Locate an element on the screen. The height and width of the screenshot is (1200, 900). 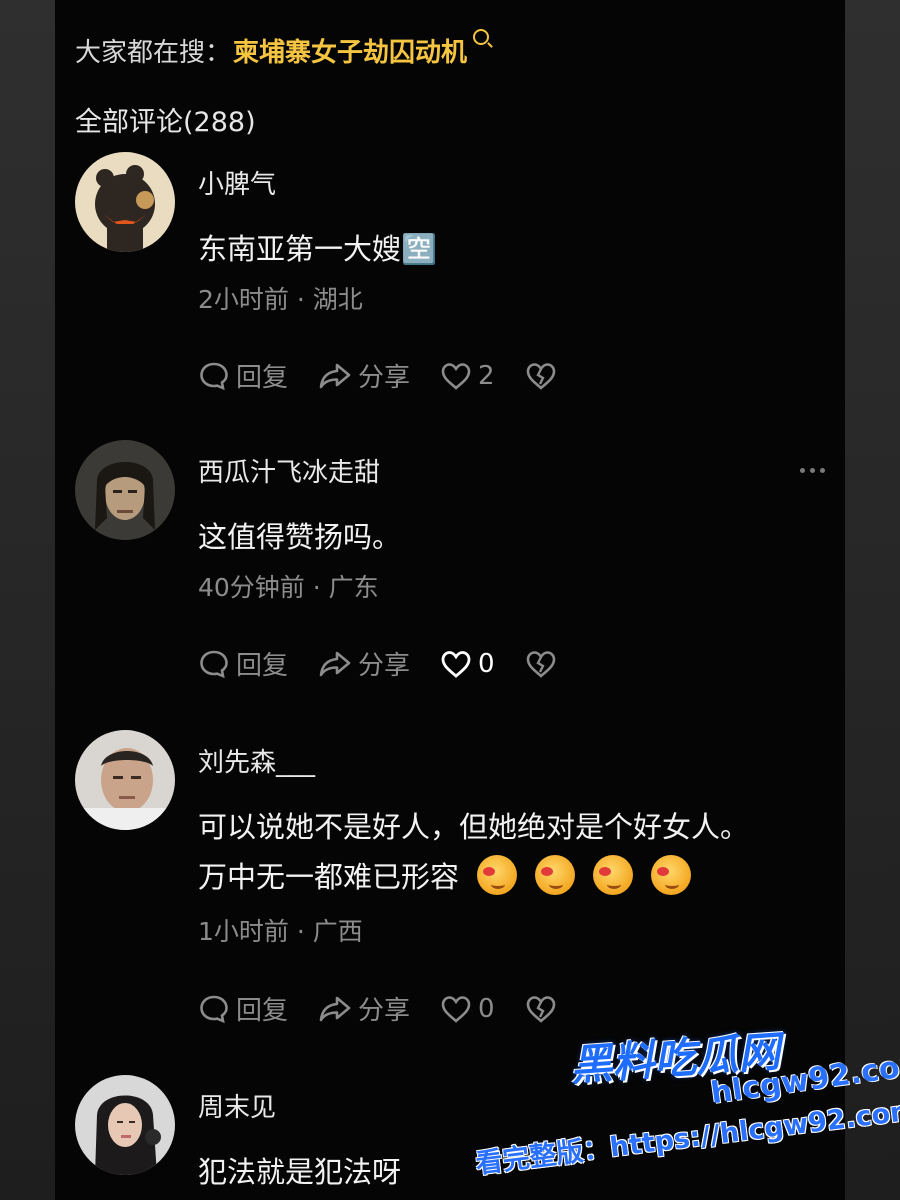
more-options-button is located at coordinates (812, 470).